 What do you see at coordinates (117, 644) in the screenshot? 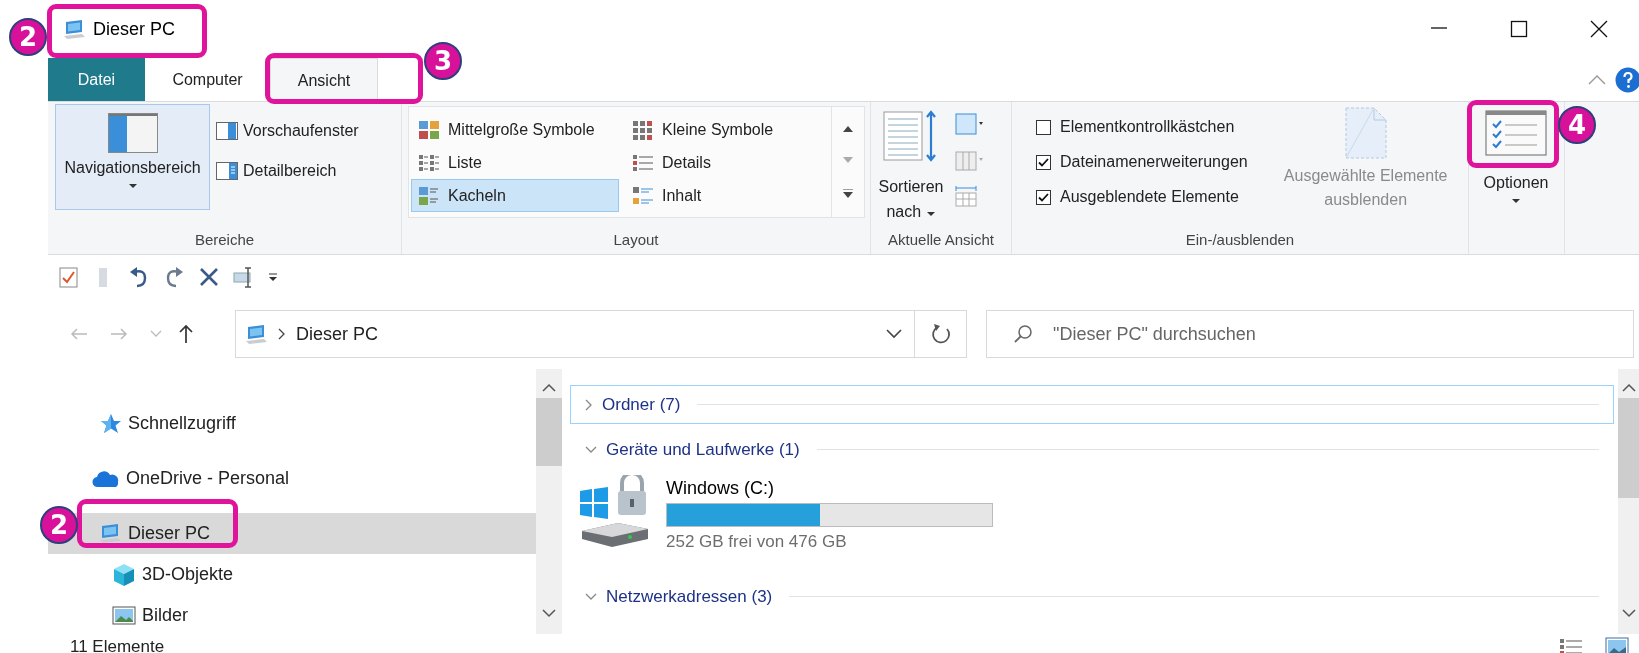
I see `item-count: 11 Elemente` at bounding box center [117, 644].